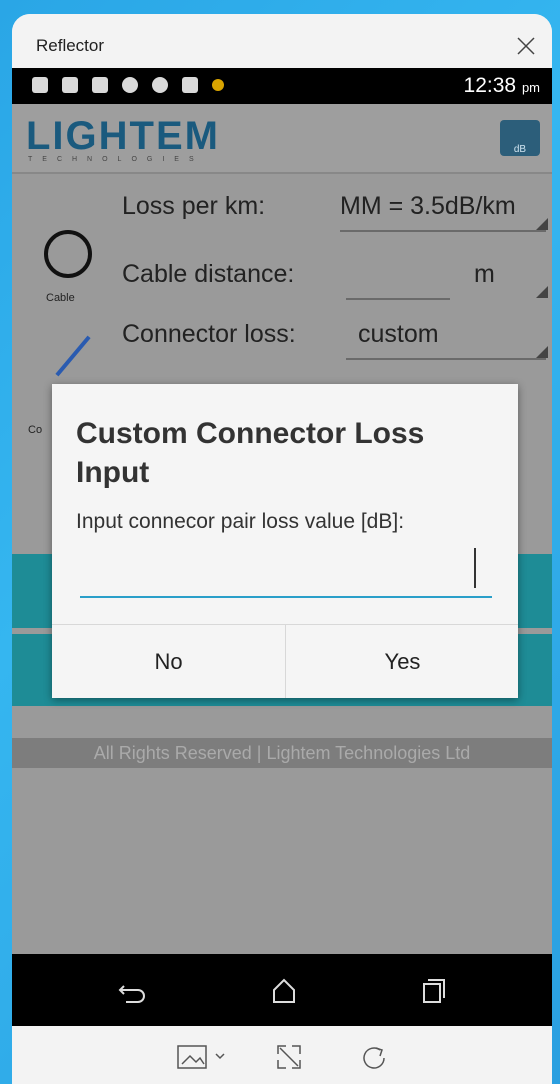 The width and height of the screenshot is (560, 1084). Describe the element at coordinates (434, 990) in the screenshot. I see `recents-icon` at that location.